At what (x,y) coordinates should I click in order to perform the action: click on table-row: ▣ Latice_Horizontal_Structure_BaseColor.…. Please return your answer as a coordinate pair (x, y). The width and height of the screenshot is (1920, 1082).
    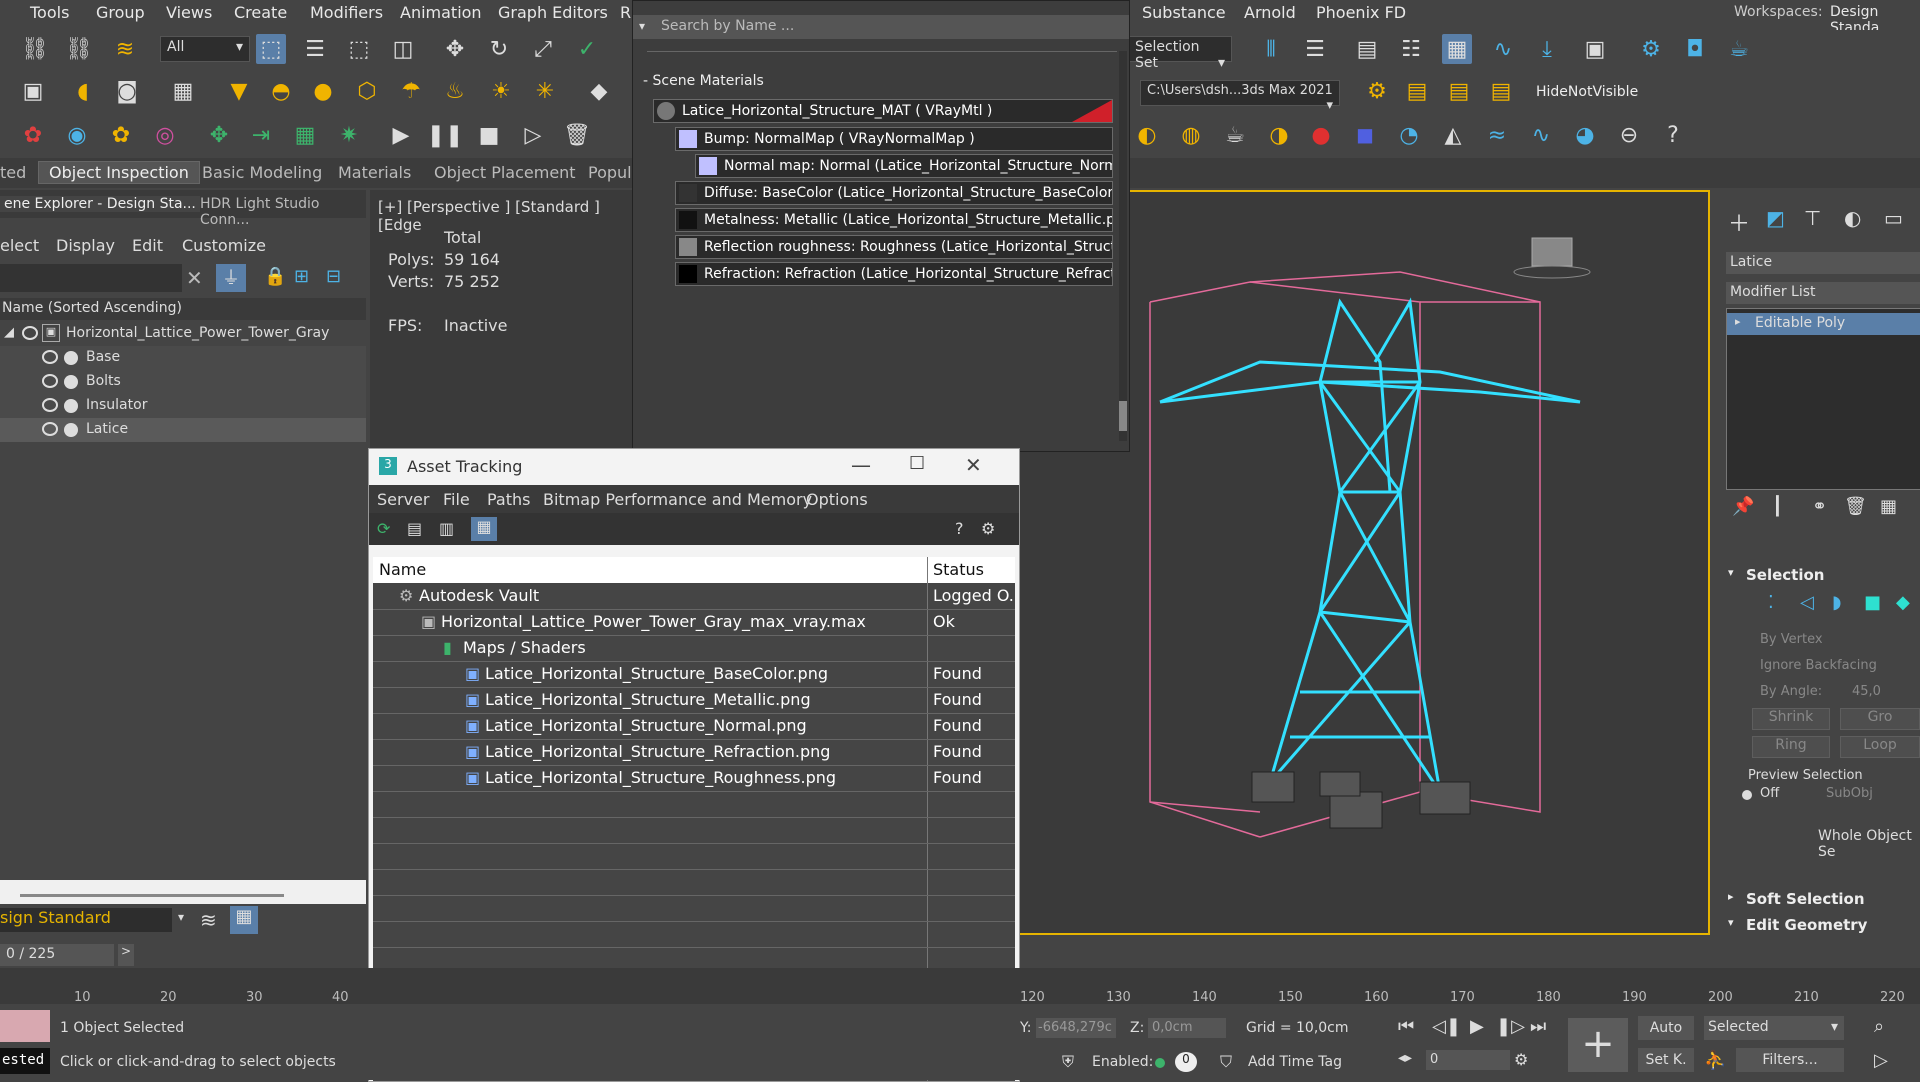
    Looking at the image, I should click on (694, 674).